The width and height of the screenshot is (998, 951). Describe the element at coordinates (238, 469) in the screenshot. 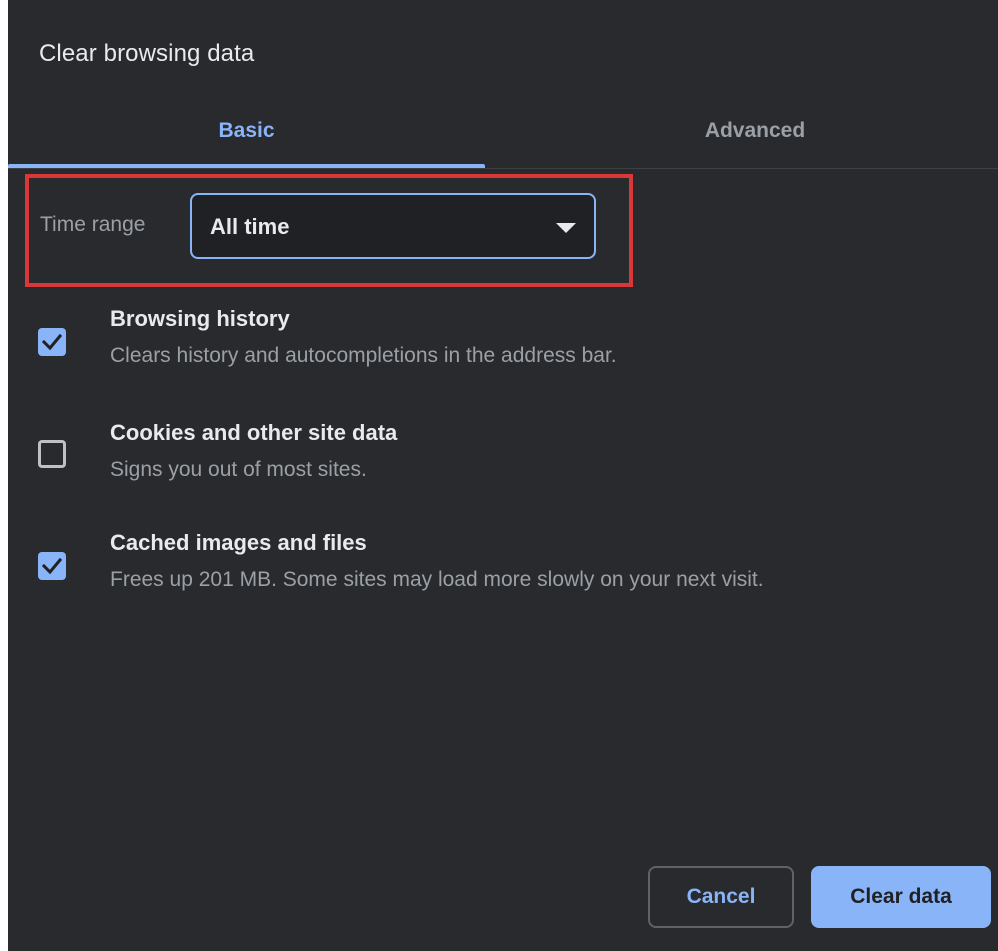

I see `option-description: Signs you out of most sites.` at that location.